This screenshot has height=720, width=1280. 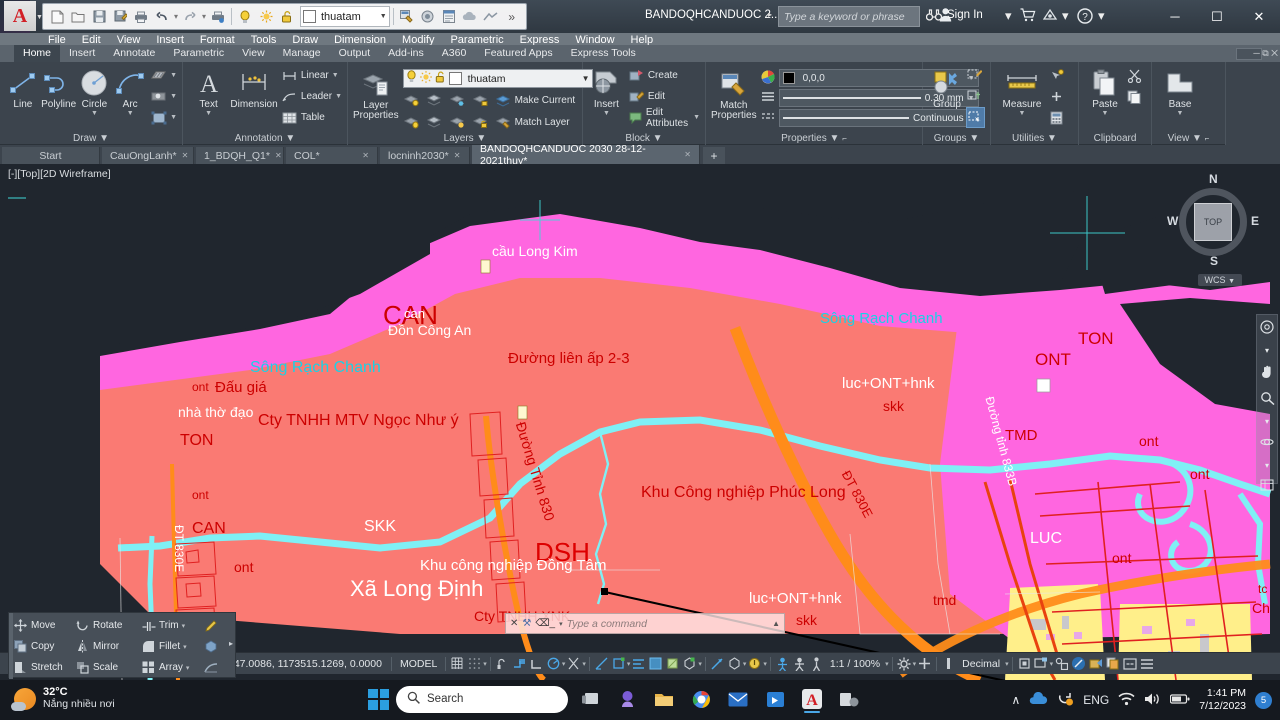 What do you see at coordinates (434, 100) in the screenshot?
I see `layer-unisolate-icon` at bounding box center [434, 100].